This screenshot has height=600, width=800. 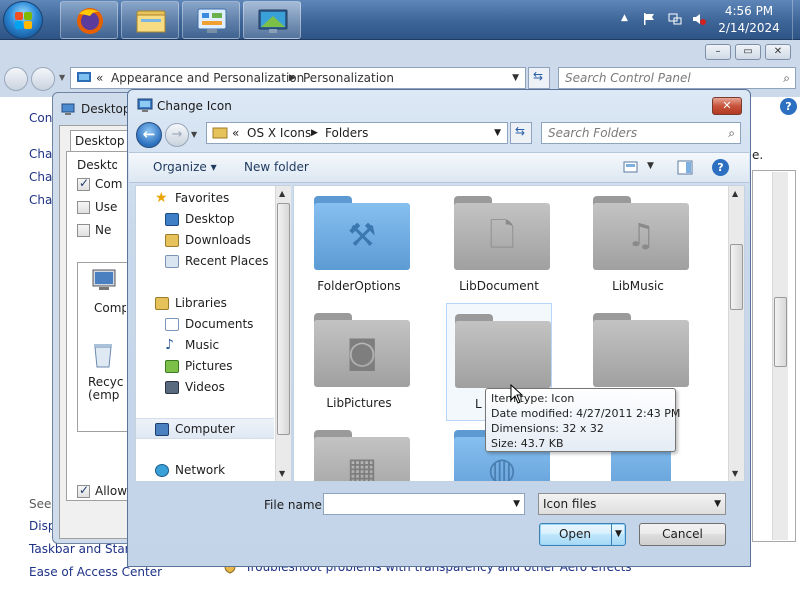 I want to click on preview-pane-icon, so click(x=685, y=167).